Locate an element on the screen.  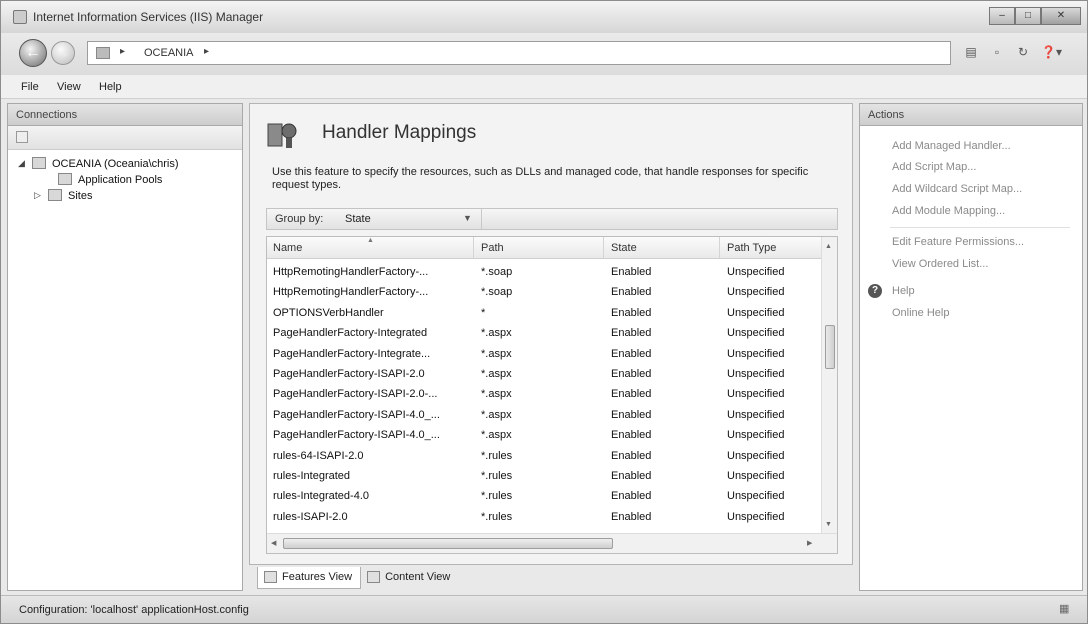
collapse-icon: ◢ is located at coordinates (21, 163).